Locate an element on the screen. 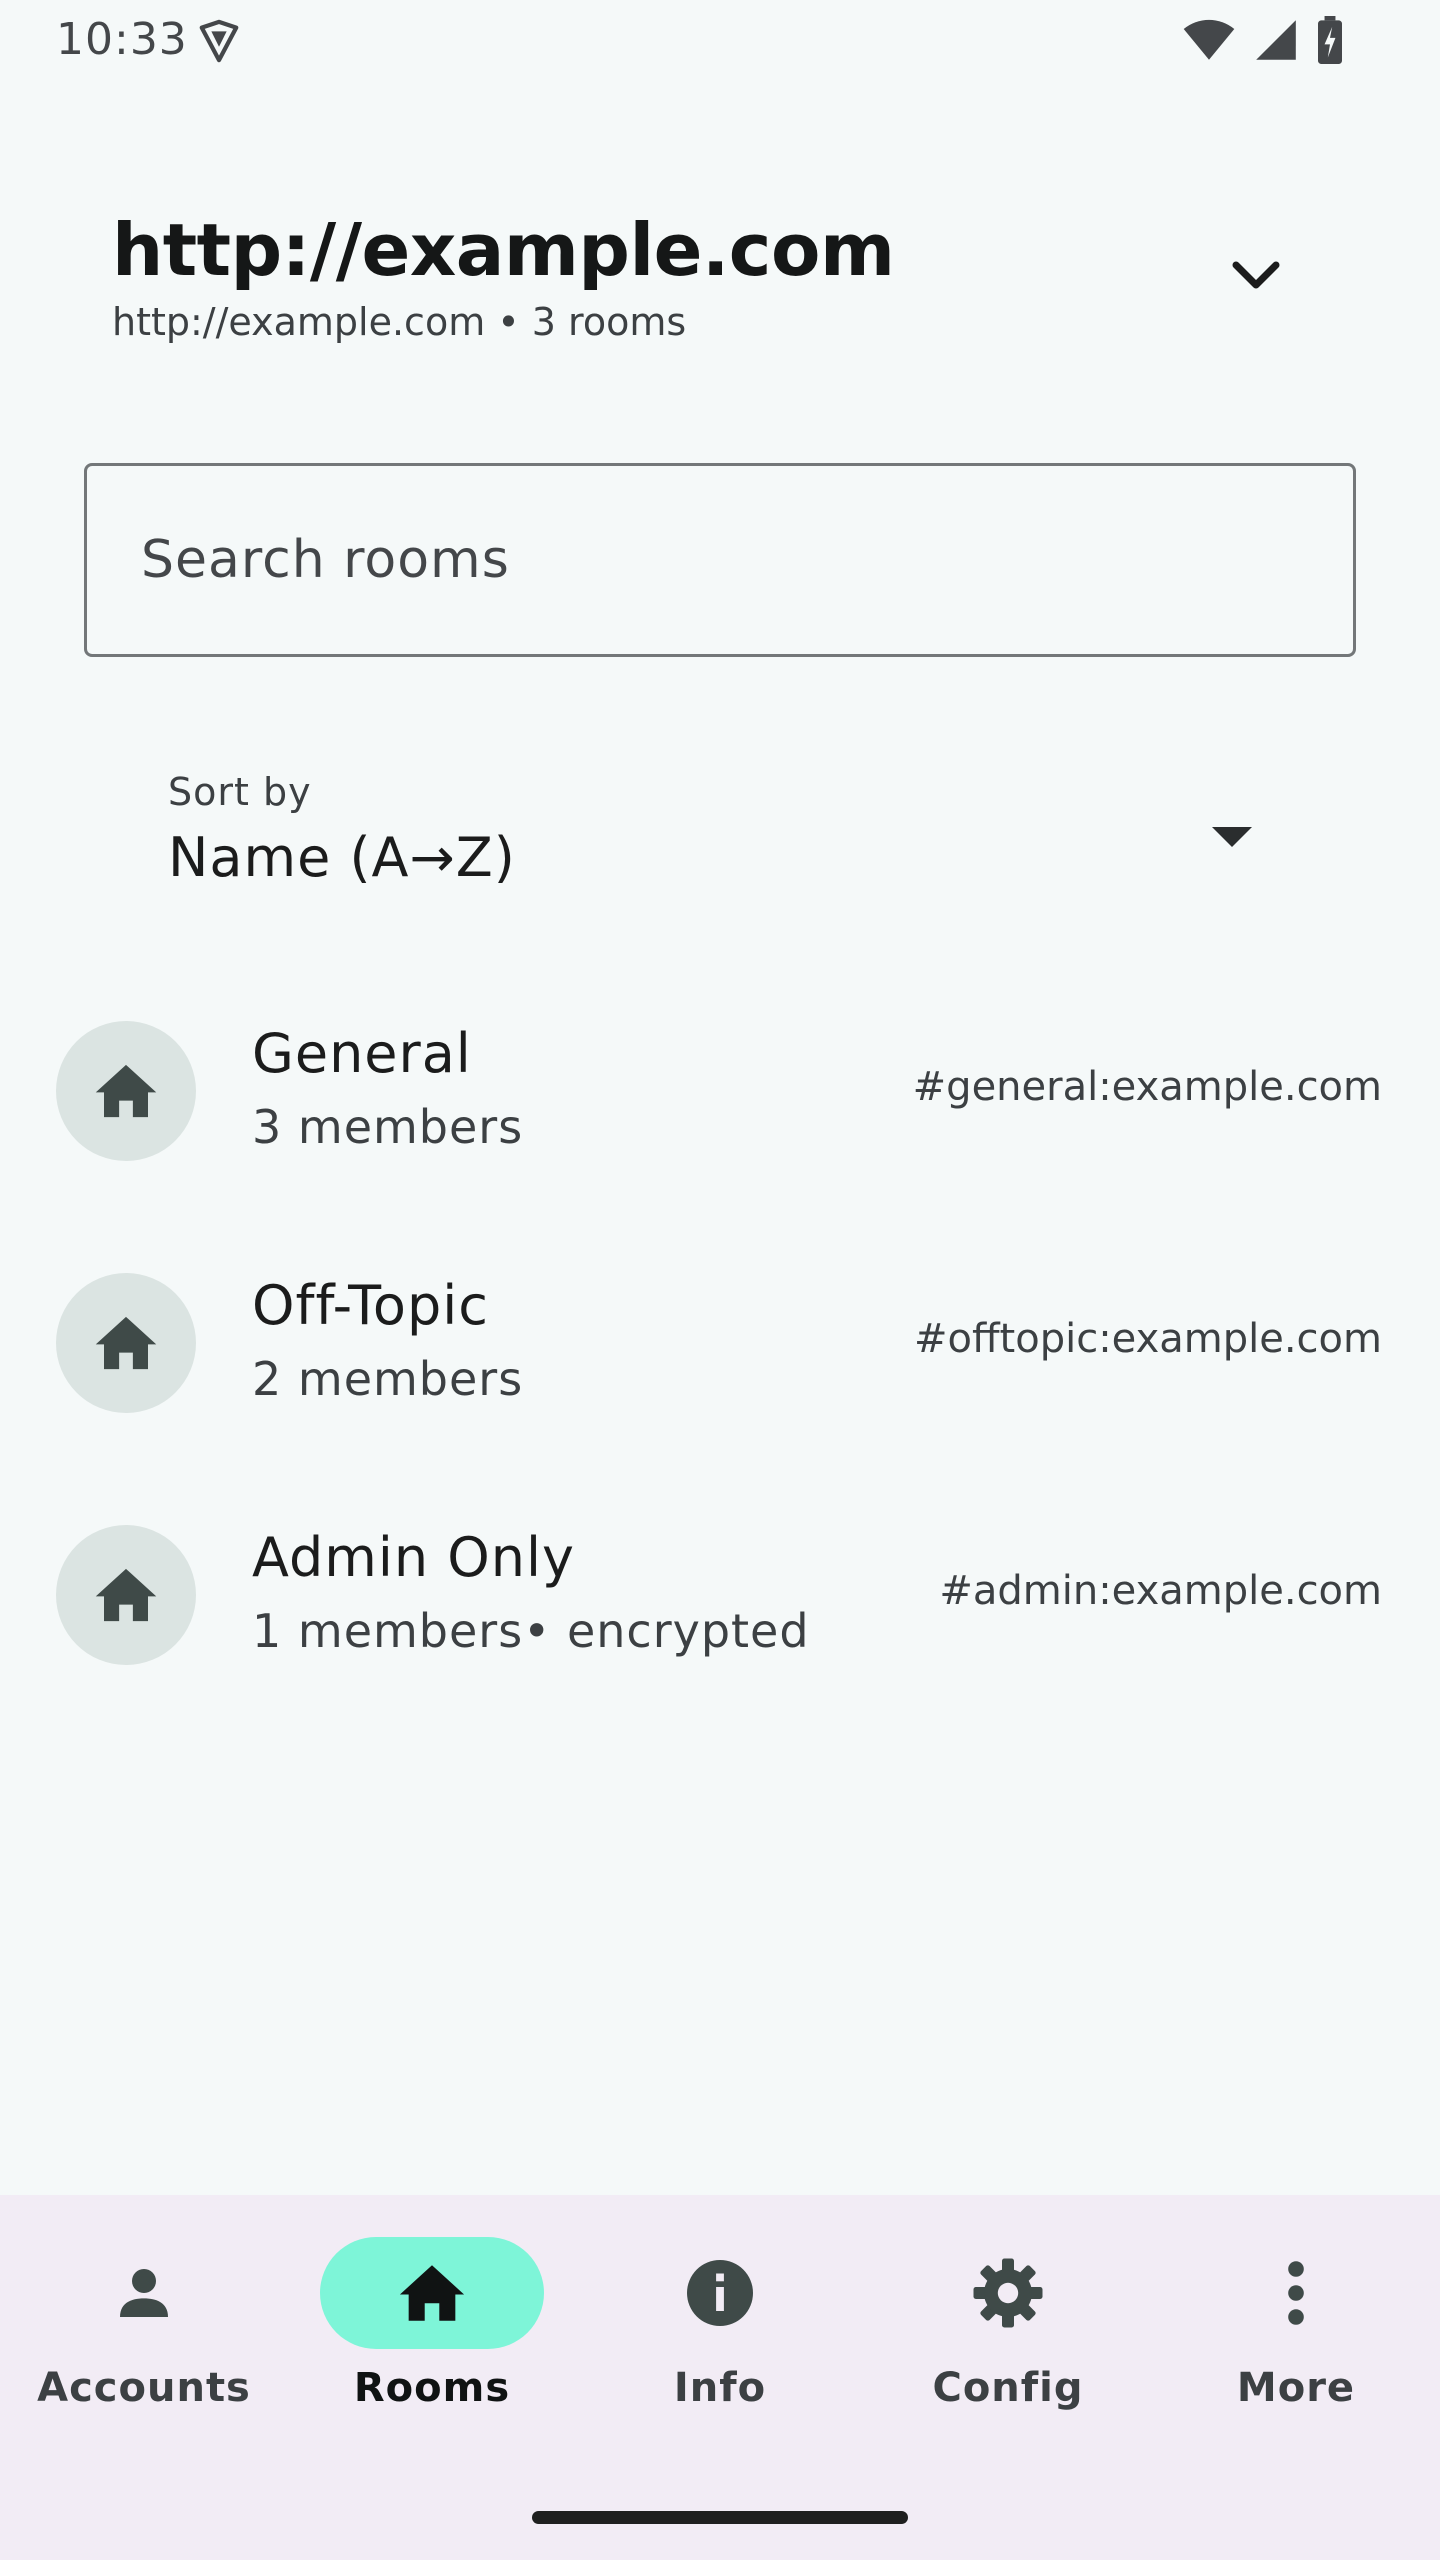 The height and width of the screenshot is (2560, 1440). room-name: Off-Topic is located at coordinates (370, 1305).